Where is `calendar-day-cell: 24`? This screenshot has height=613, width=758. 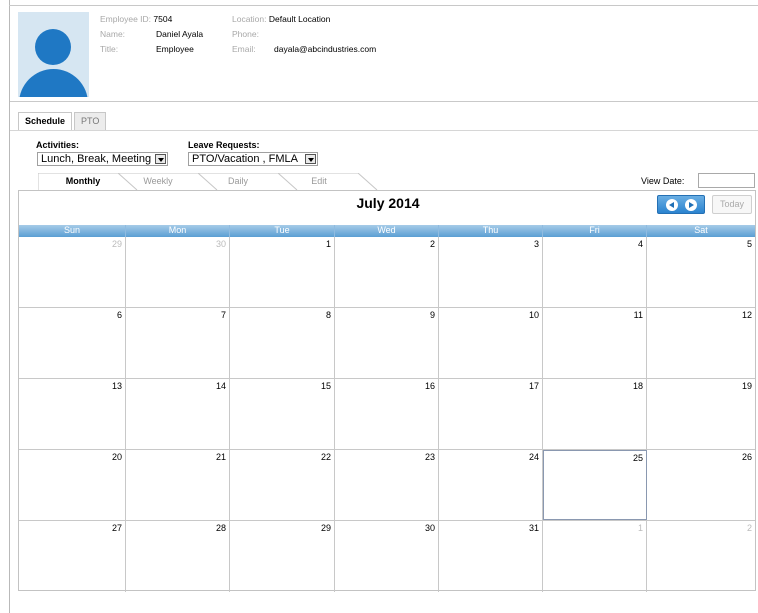
calendar-day-cell: 24 is located at coordinates (491, 485).